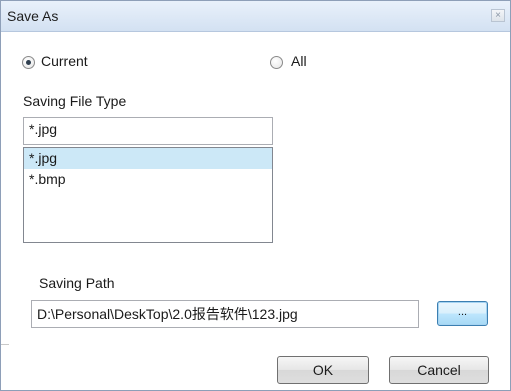  Describe the element at coordinates (148, 158) in the screenshot. I see `list-item-jpg: *.jpg` at that location.